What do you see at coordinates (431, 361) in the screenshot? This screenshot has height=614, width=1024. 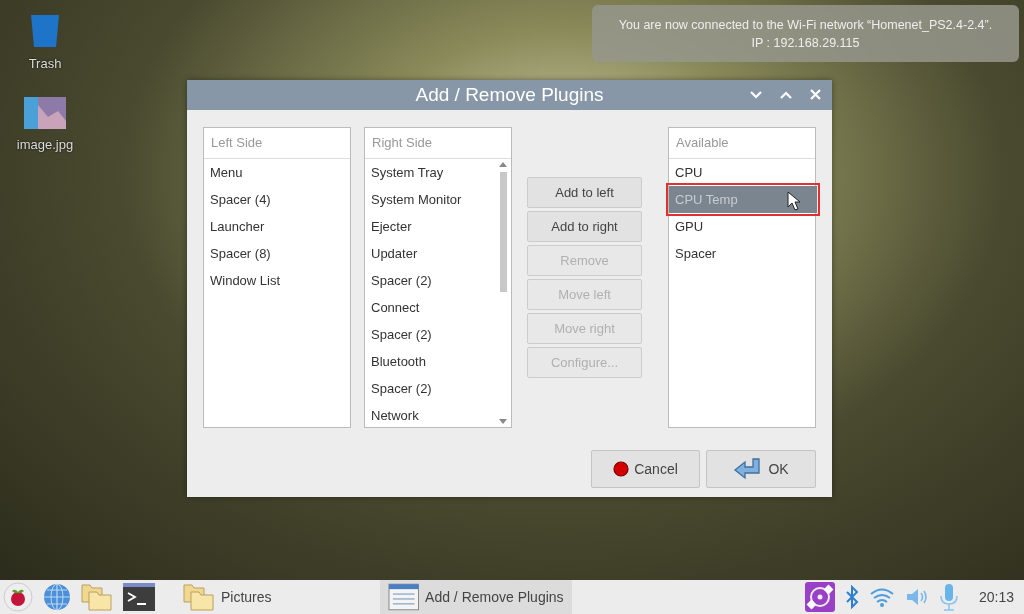 I see `list-item: Bluetooth` at bounding box center [431, 361].